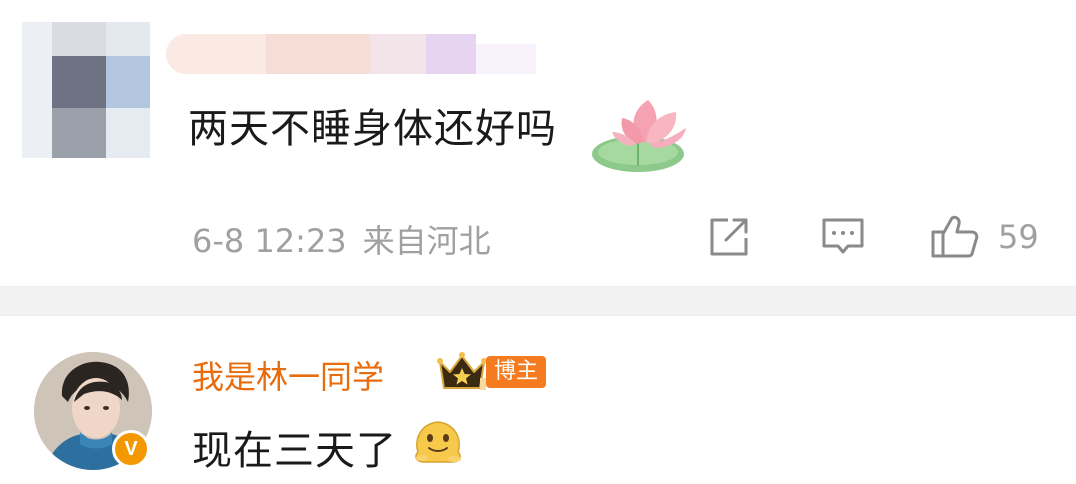  What do you see at coordinates (131, 449) in the screenshot?
I see `verified-badge: V` at bounding box center [131, 449].